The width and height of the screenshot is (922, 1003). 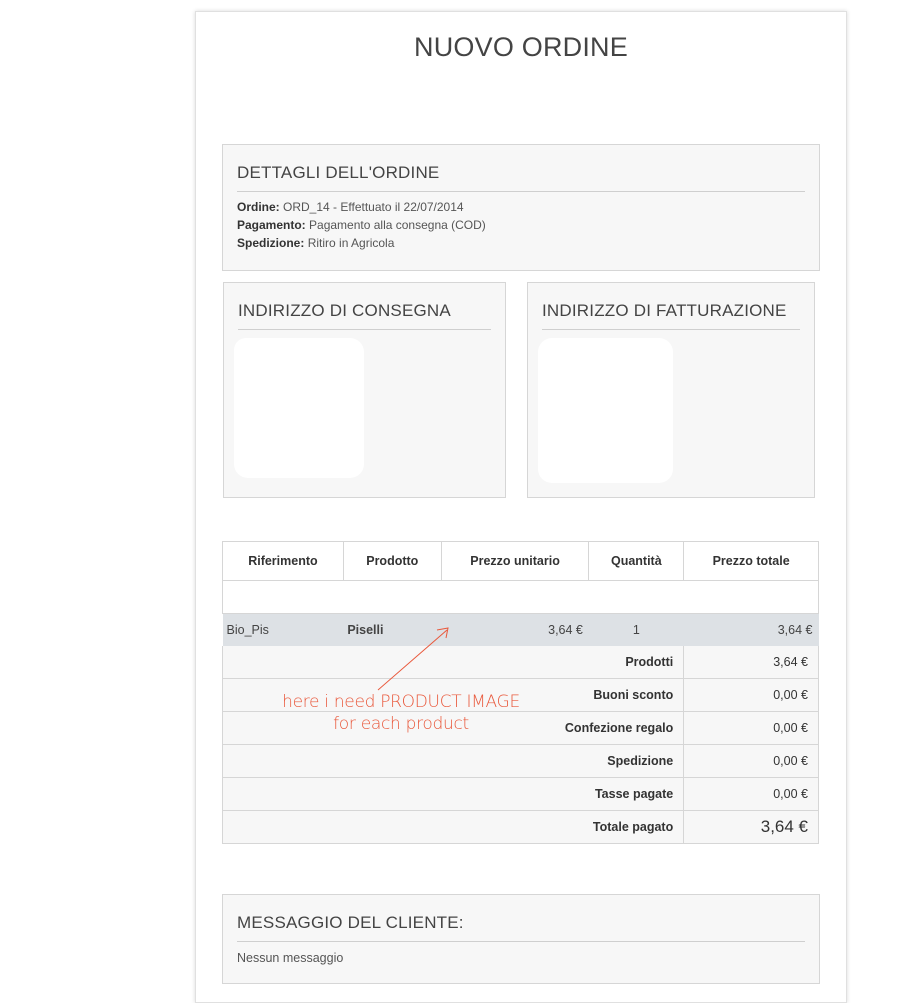 I want to click on summary-total-value: 3,64 €, so click(x=751, y=827).